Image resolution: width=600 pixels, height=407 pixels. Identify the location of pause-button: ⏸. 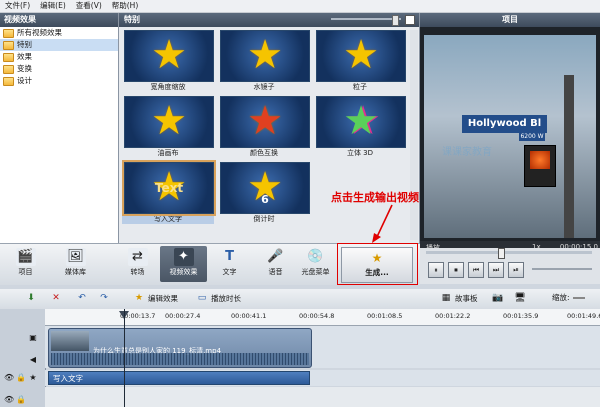
(436, 270).